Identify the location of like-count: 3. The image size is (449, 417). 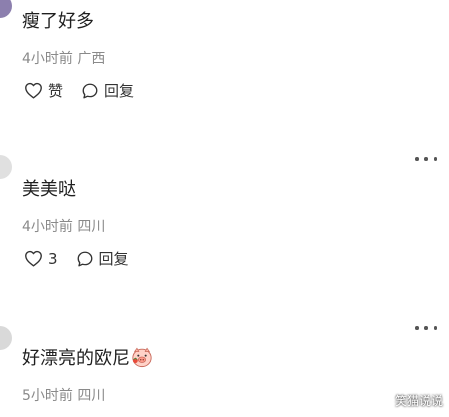
(53, 258).